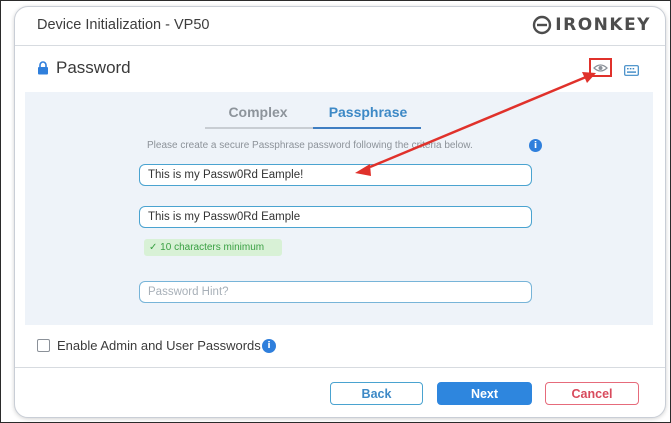 This screenshot has width=671, height=423. I want to click on title-bar: Device Initialization - VP50 IRONKEY, so click(340, 26).